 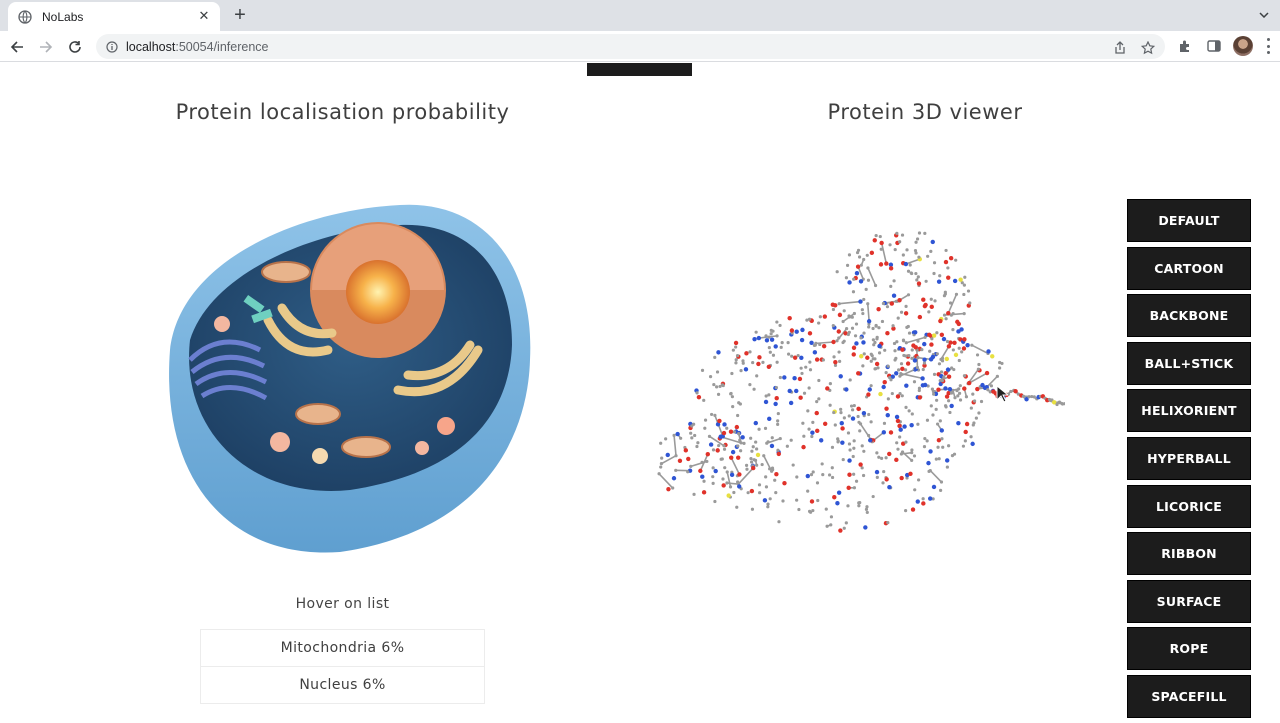 I want to click on default-button: DEFAULT, so click(x=1189, y=220).